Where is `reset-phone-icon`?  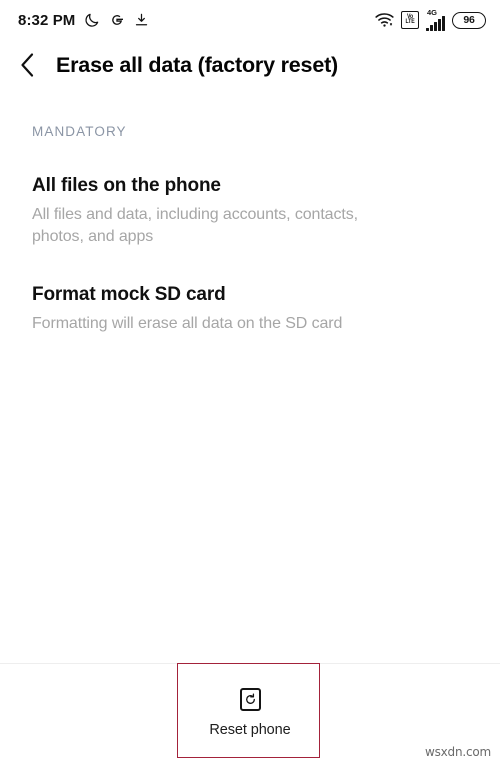 reset-phone-icon is located at coordinates (250, 699).